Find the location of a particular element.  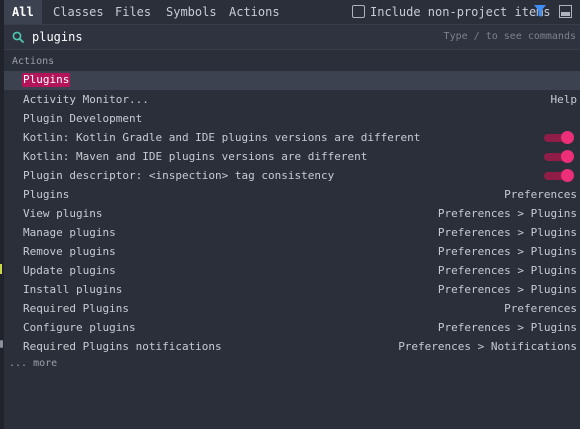

include-non-project-checkbox is located at coordinates (358, 11).